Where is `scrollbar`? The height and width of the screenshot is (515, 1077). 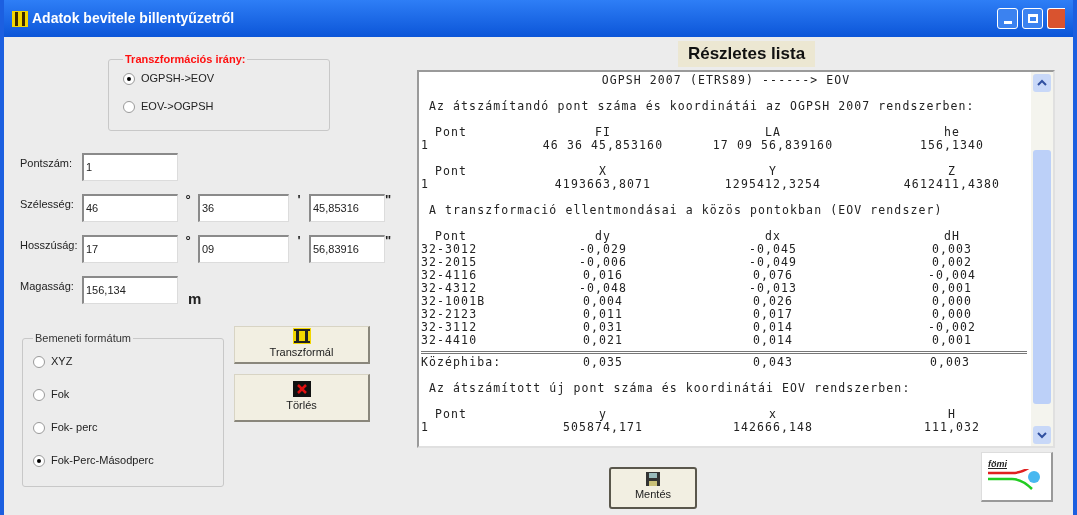
scrollbar is located at coordinates (1042, 258).